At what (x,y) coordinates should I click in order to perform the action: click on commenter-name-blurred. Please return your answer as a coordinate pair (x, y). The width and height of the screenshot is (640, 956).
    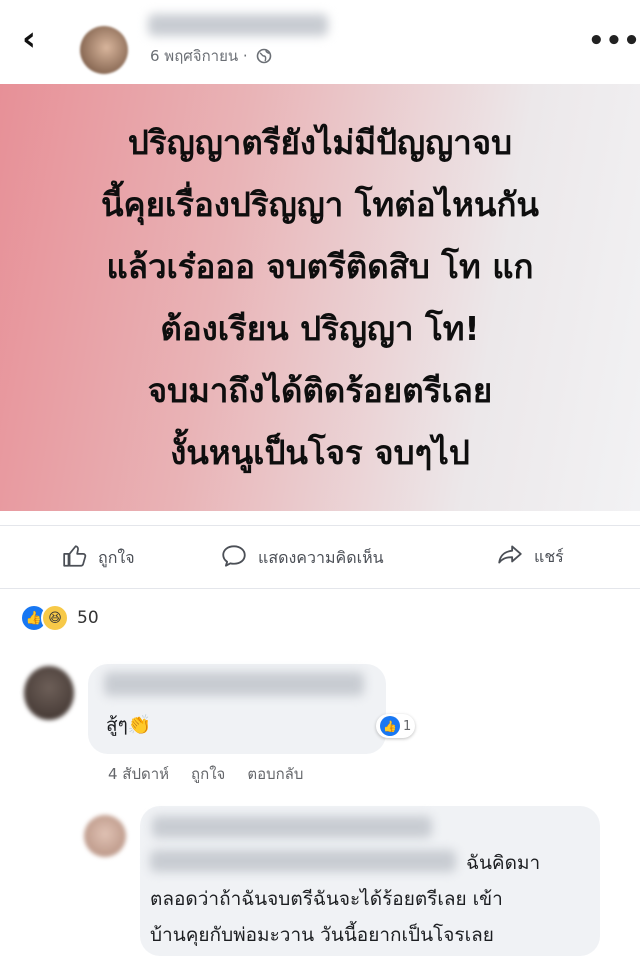
    Looking at the image, I should click on (234, 684).